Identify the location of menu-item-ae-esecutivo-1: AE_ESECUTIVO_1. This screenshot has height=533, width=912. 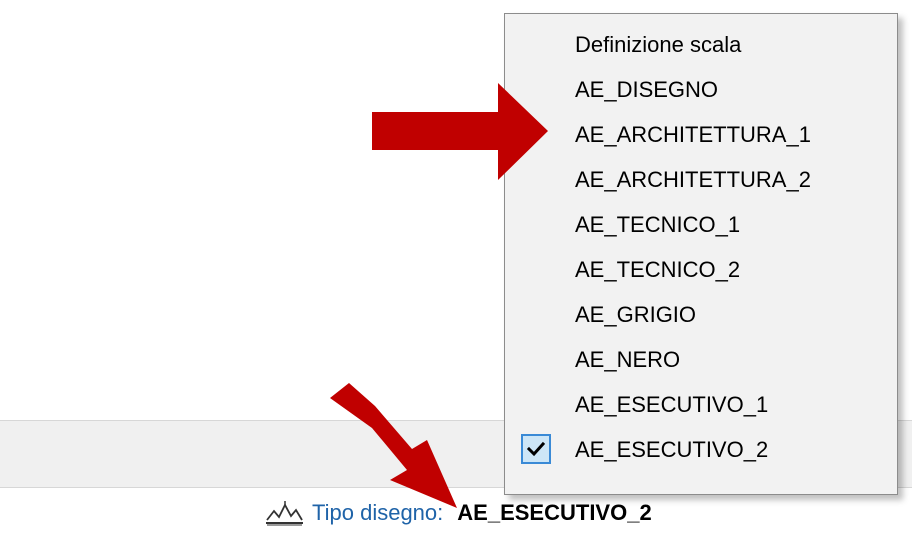
(701, 405).